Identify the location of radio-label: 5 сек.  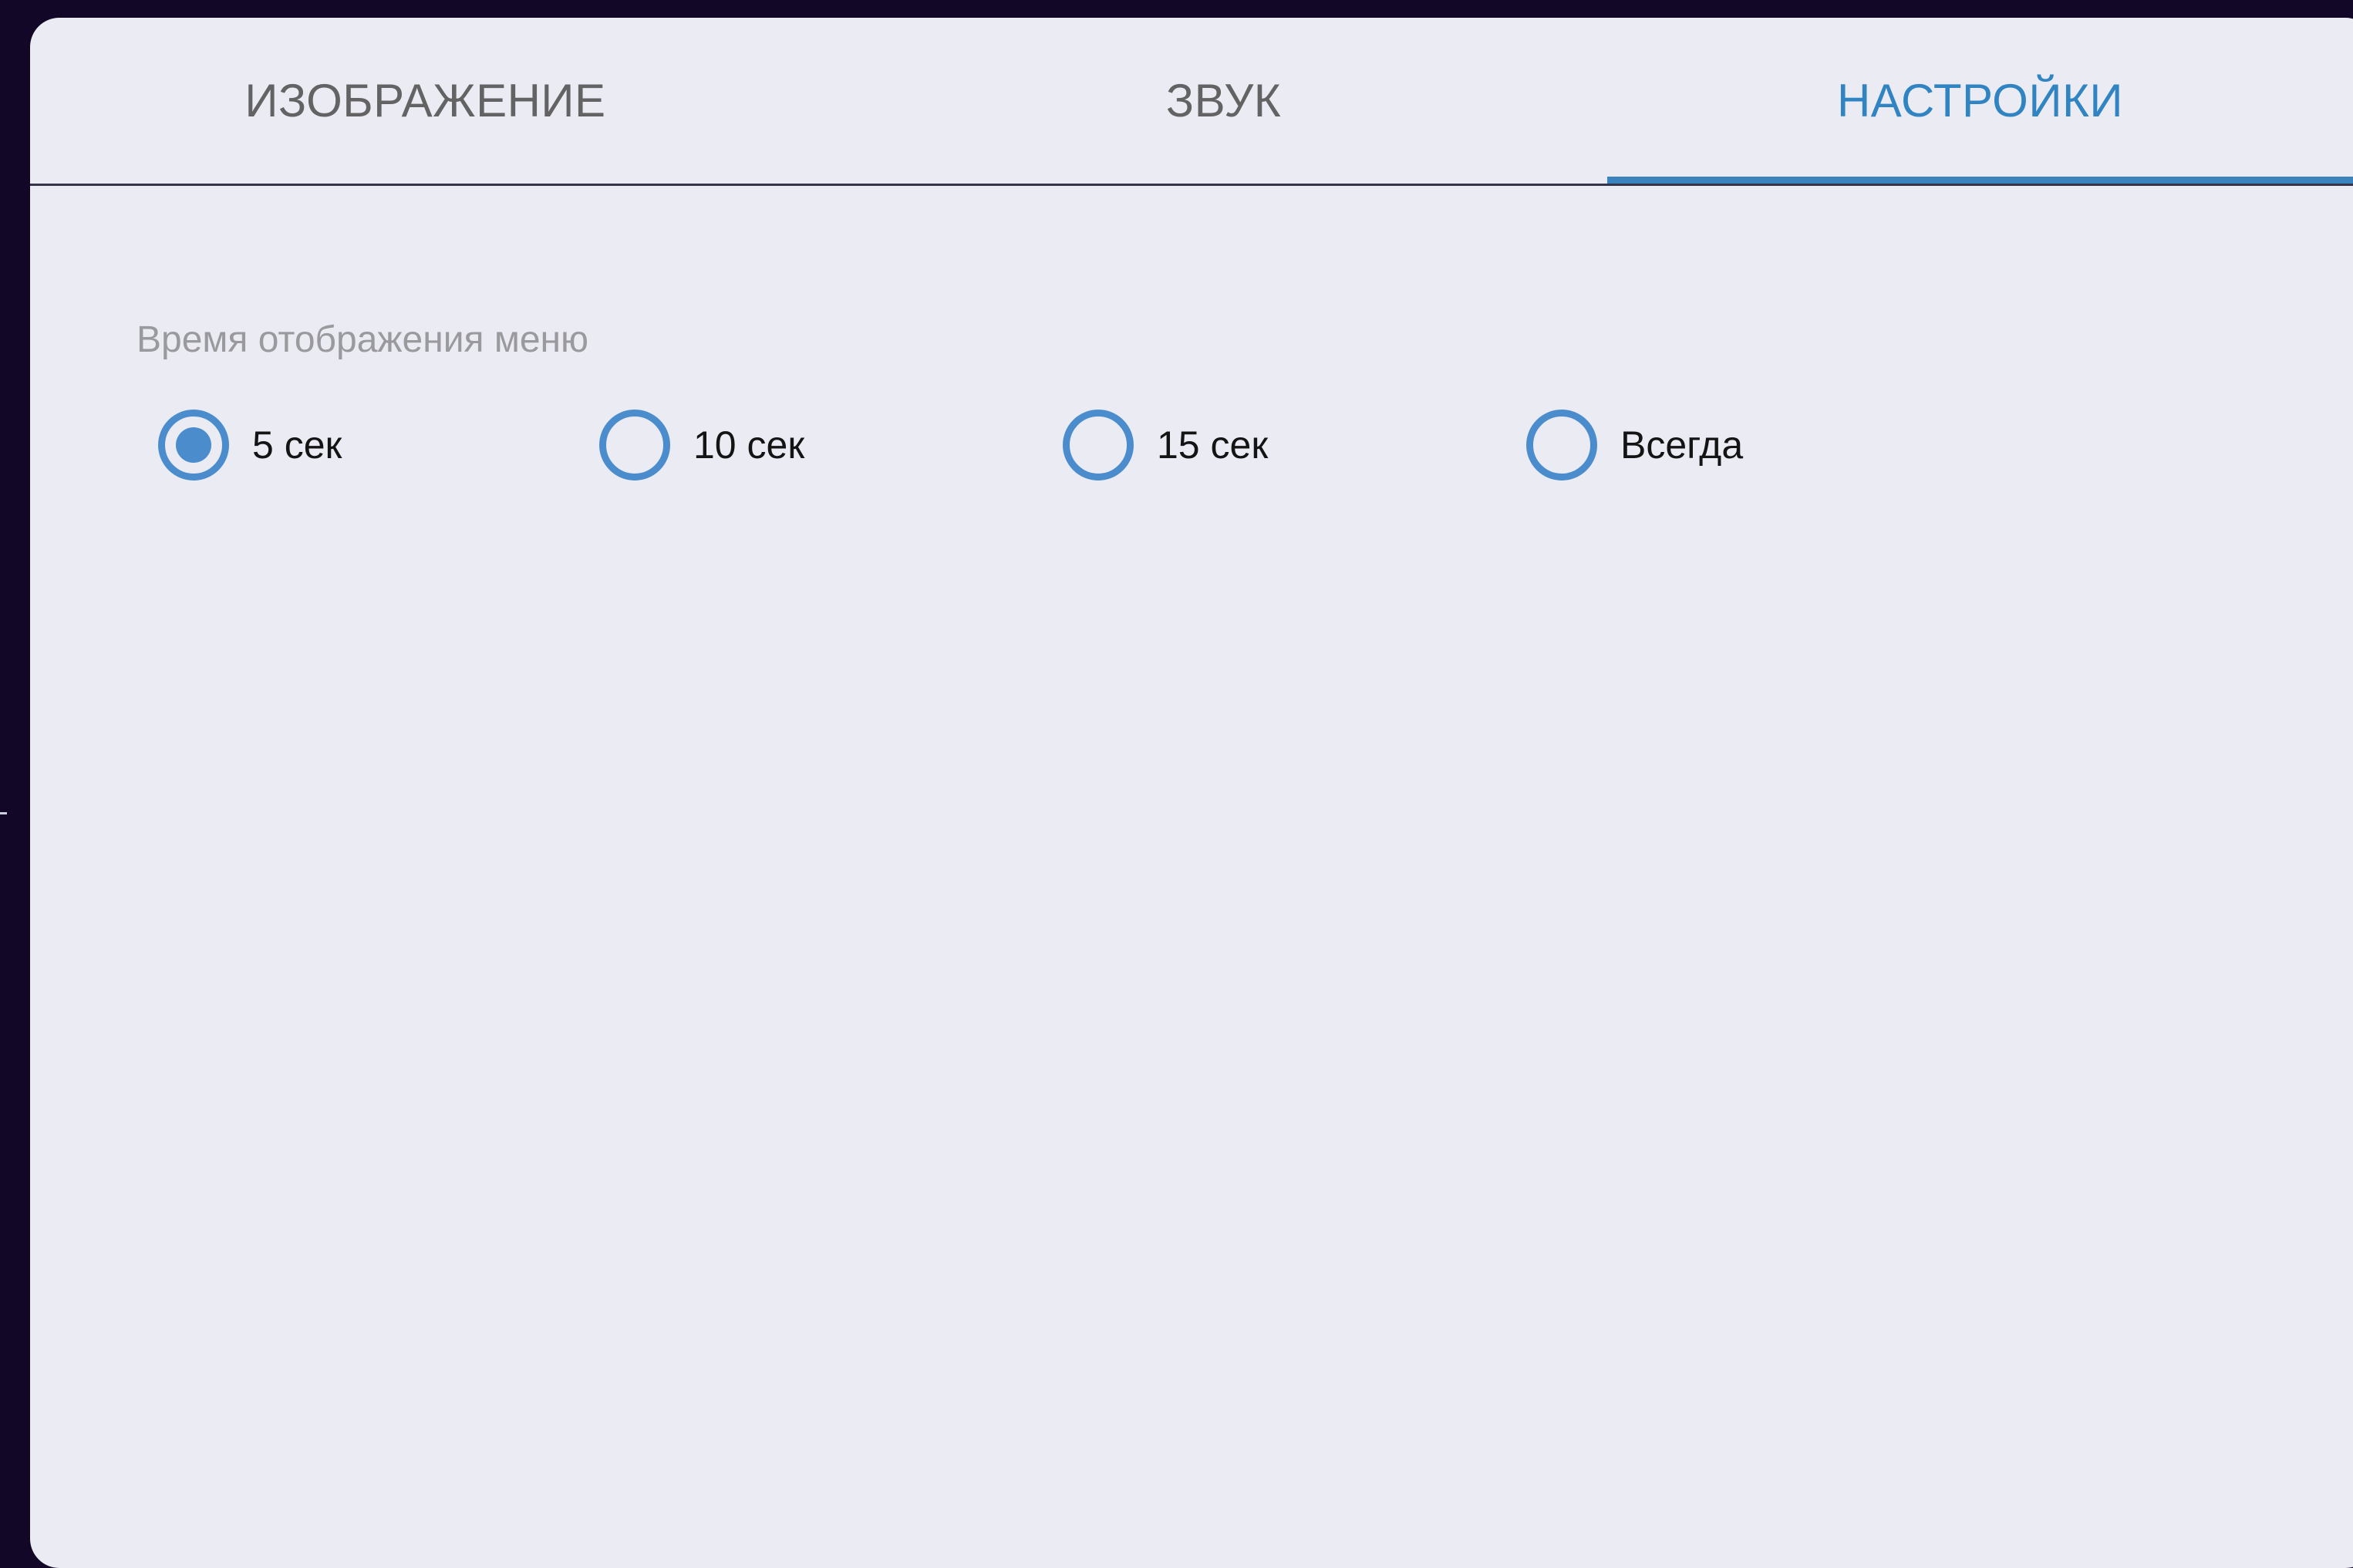
(297, 445).